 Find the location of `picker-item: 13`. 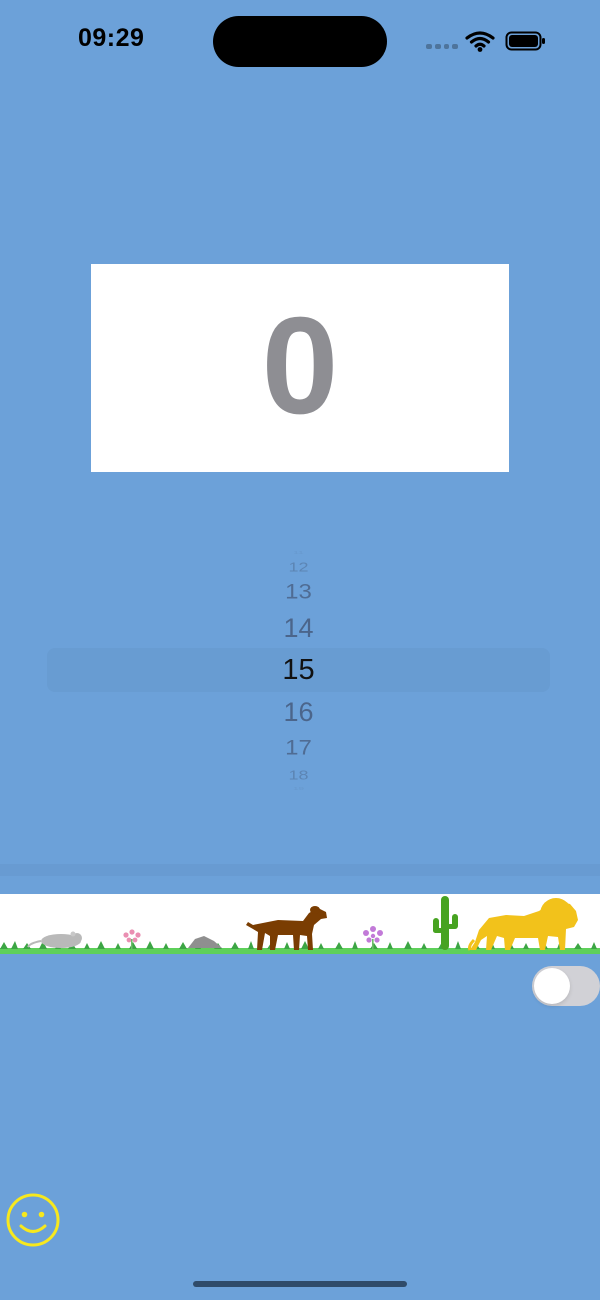

picker-item: 13 is located at coordinates (298, 592).